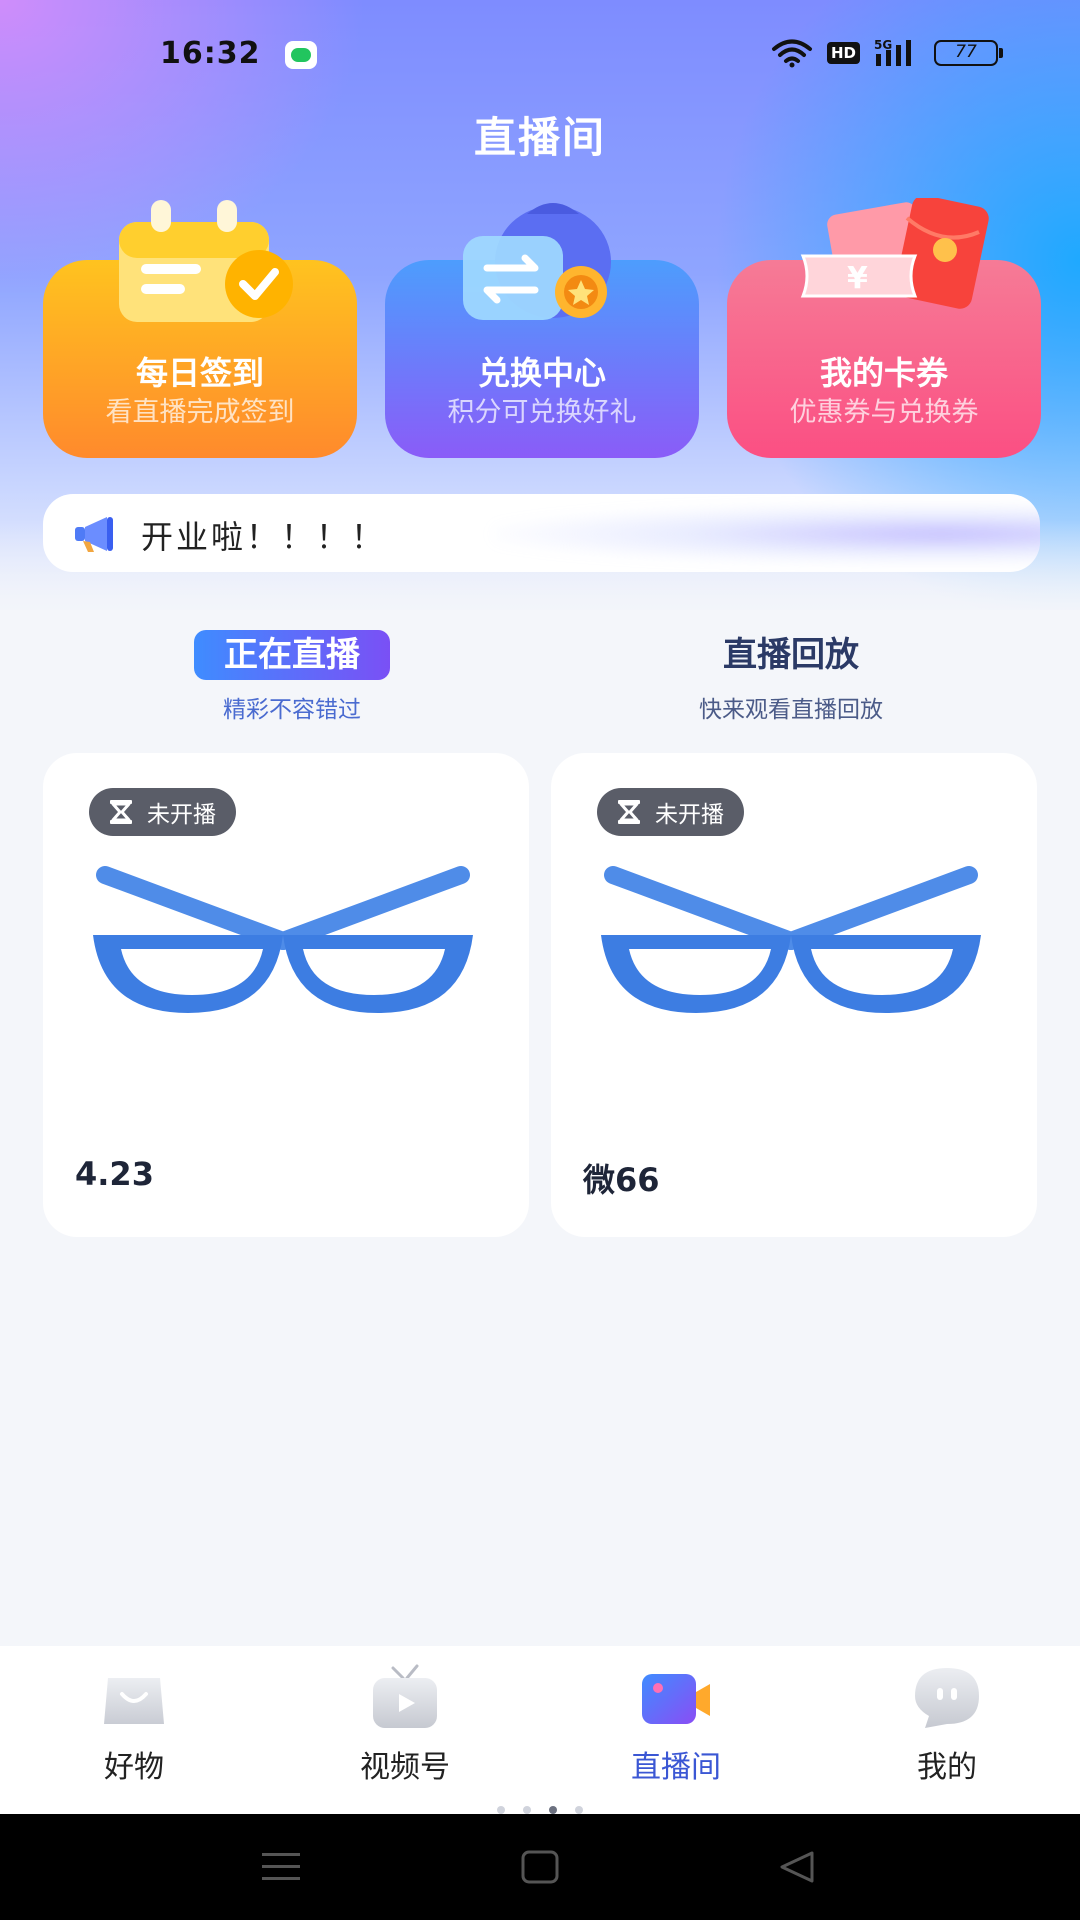 This screenshot has height=1920, width=1080. What do you see at coordinates (292, 655) in the screenshot?
I see `tab-label: 正在直播` at bounding box center [292, 655].